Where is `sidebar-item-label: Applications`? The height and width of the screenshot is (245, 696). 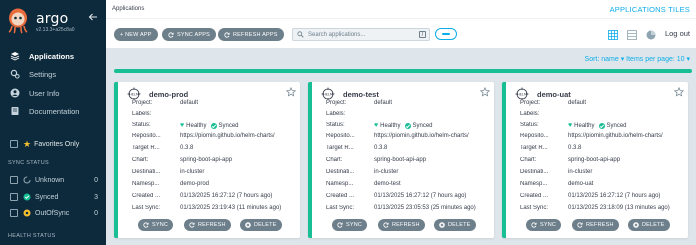
sidebar-item-label: Applications is located at coordinates (52, 56).